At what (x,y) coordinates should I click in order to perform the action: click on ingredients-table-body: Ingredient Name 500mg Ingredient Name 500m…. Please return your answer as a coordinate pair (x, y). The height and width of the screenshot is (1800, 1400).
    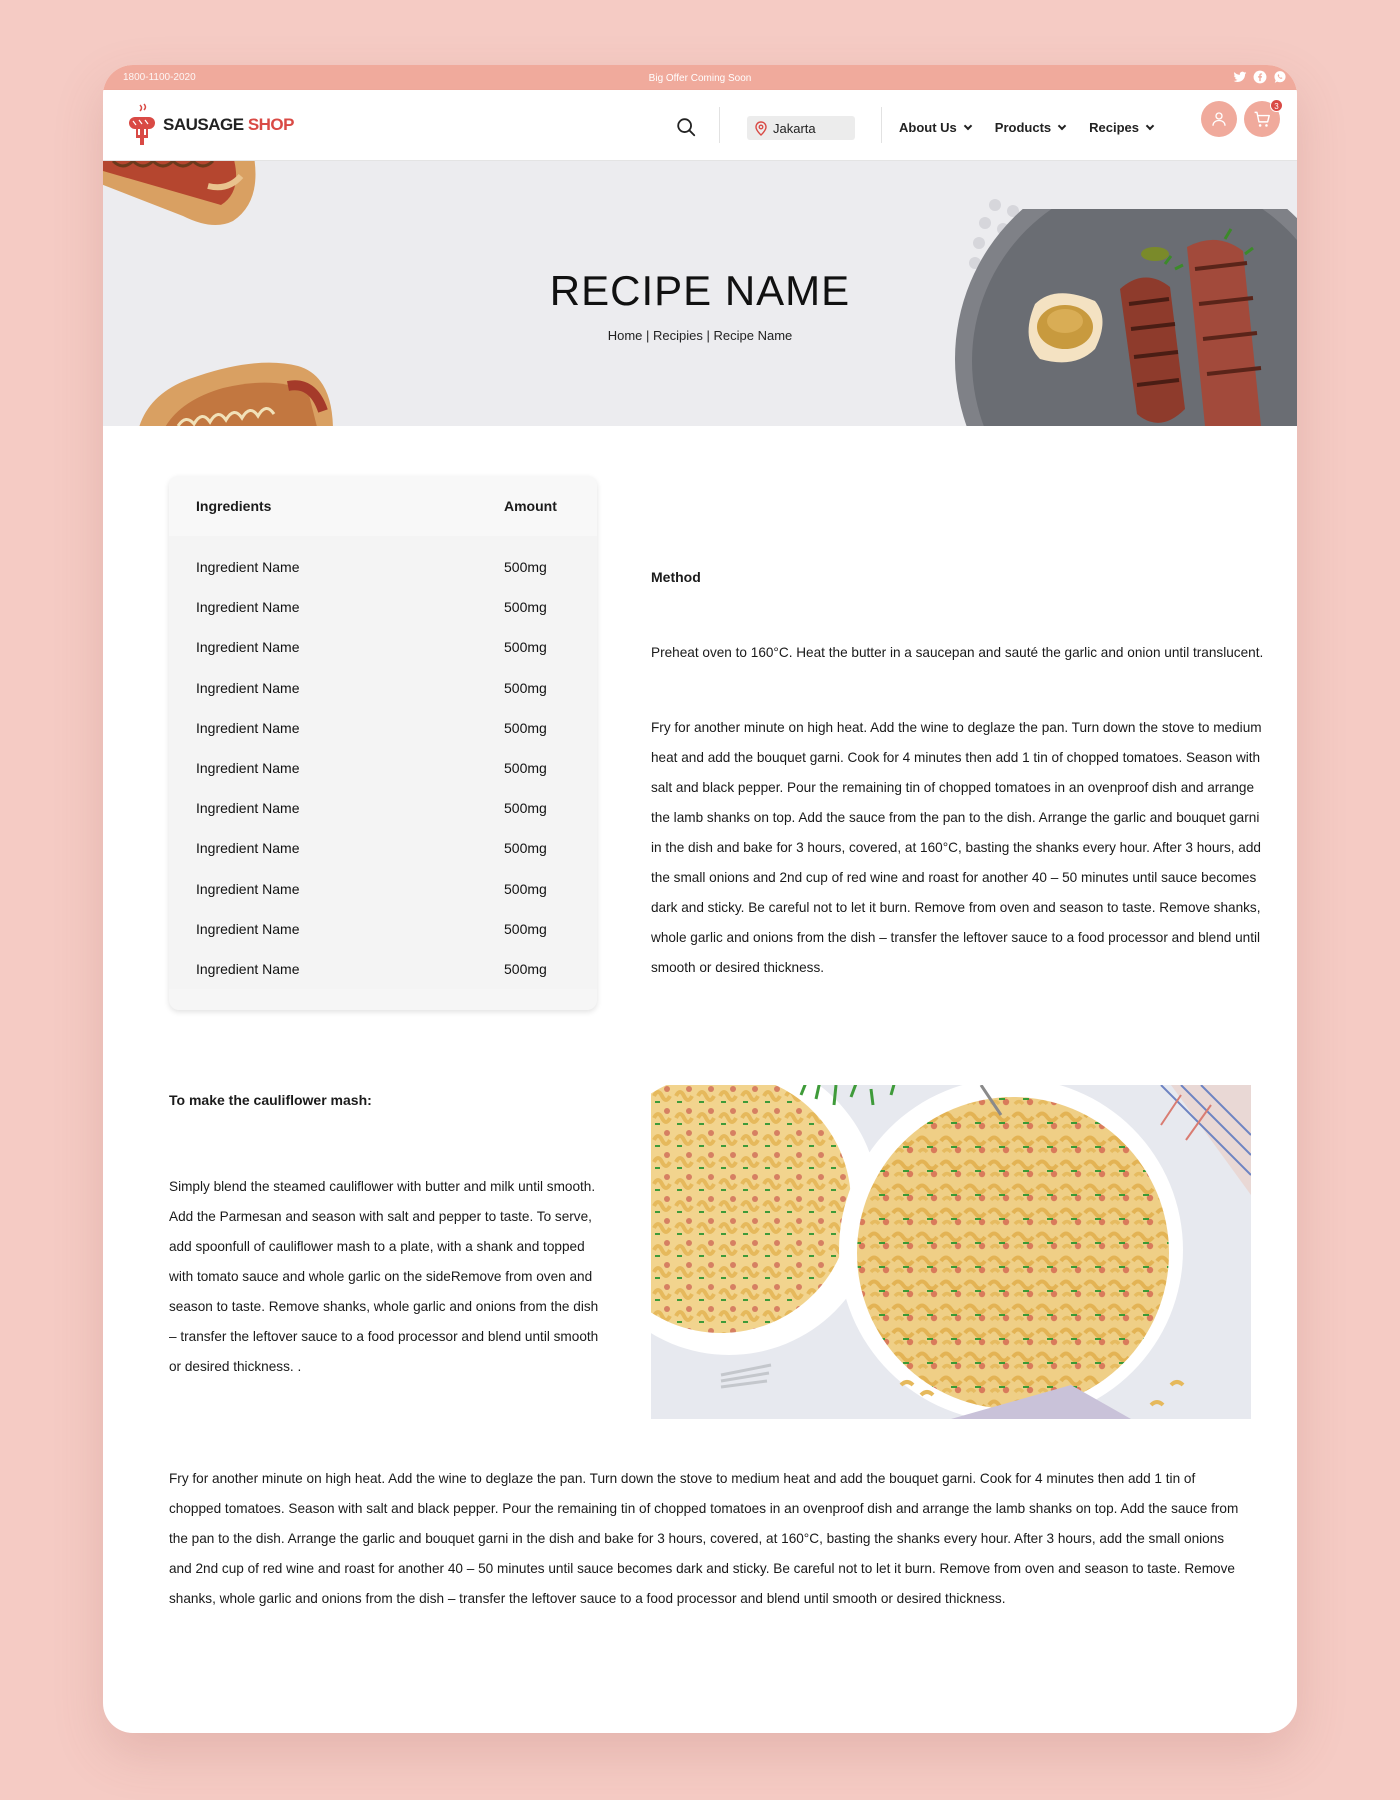
    Looking at the image, I should click on (383, 763).